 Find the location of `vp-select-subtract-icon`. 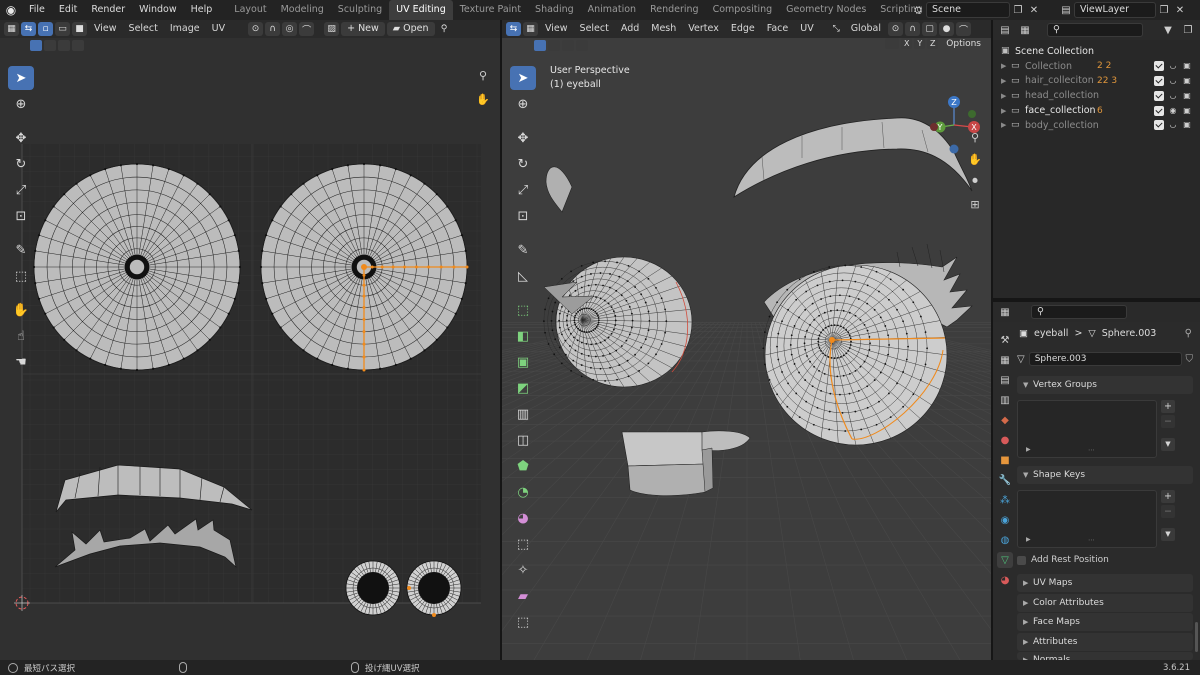

vp-select-subtract-icon is located at coordinates (568, 45).